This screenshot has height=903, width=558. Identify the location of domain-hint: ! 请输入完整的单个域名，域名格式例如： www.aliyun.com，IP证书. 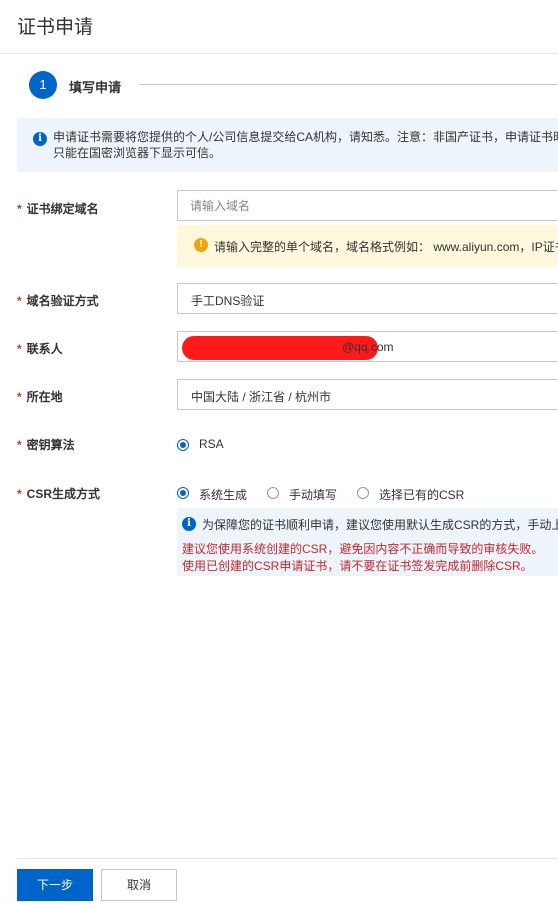
(367, 246).